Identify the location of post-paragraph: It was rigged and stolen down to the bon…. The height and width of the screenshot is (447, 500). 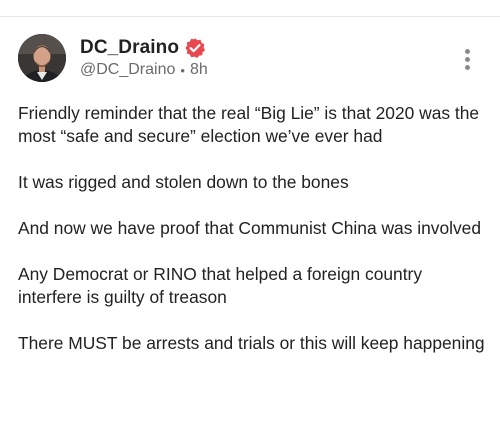
(183, 182).